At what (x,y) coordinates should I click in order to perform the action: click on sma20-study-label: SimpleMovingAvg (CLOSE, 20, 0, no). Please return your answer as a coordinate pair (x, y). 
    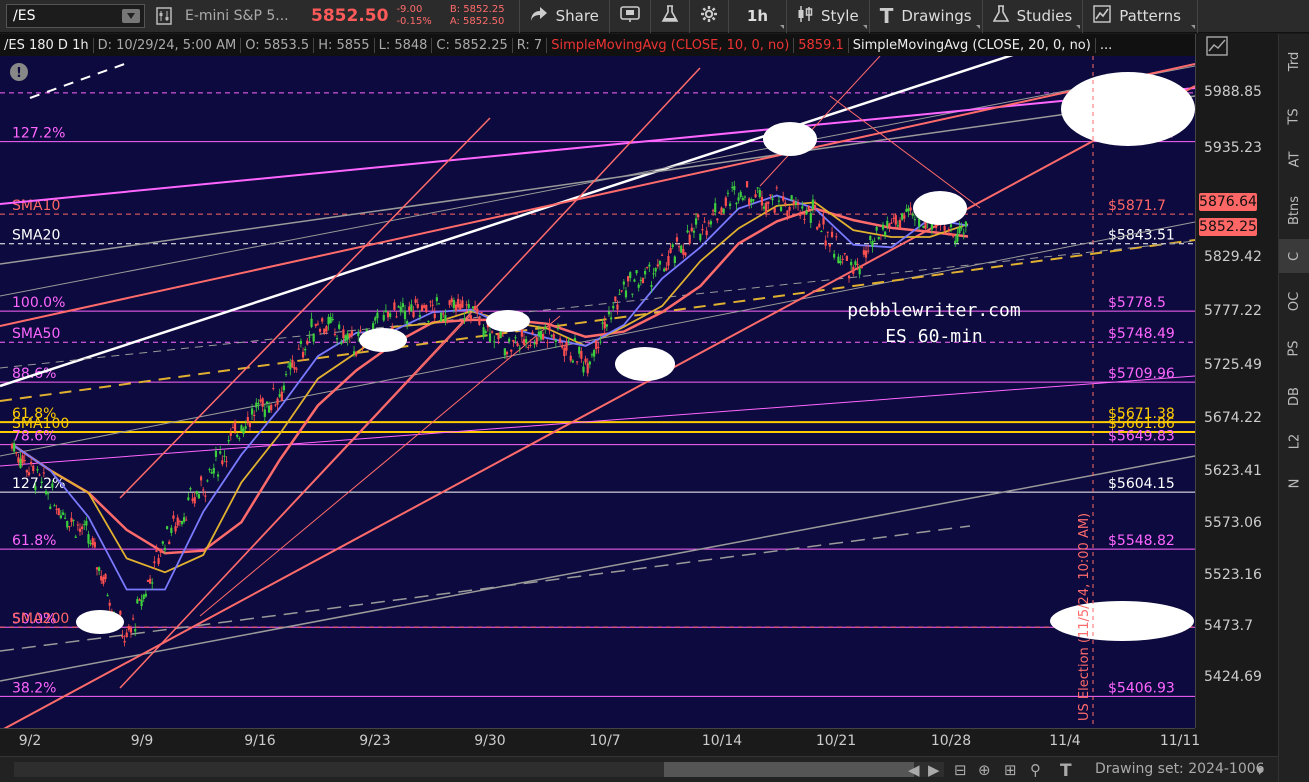
    Looking at the image, I should click on (972, 45).